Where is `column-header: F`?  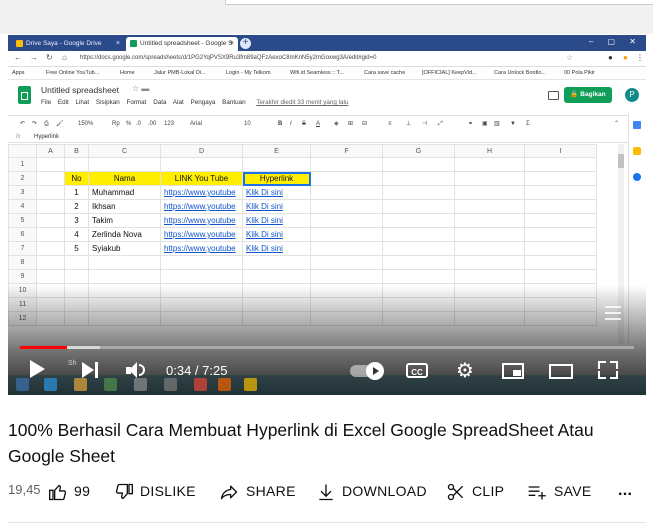
column-header: F is located at coordinates (346, 151).